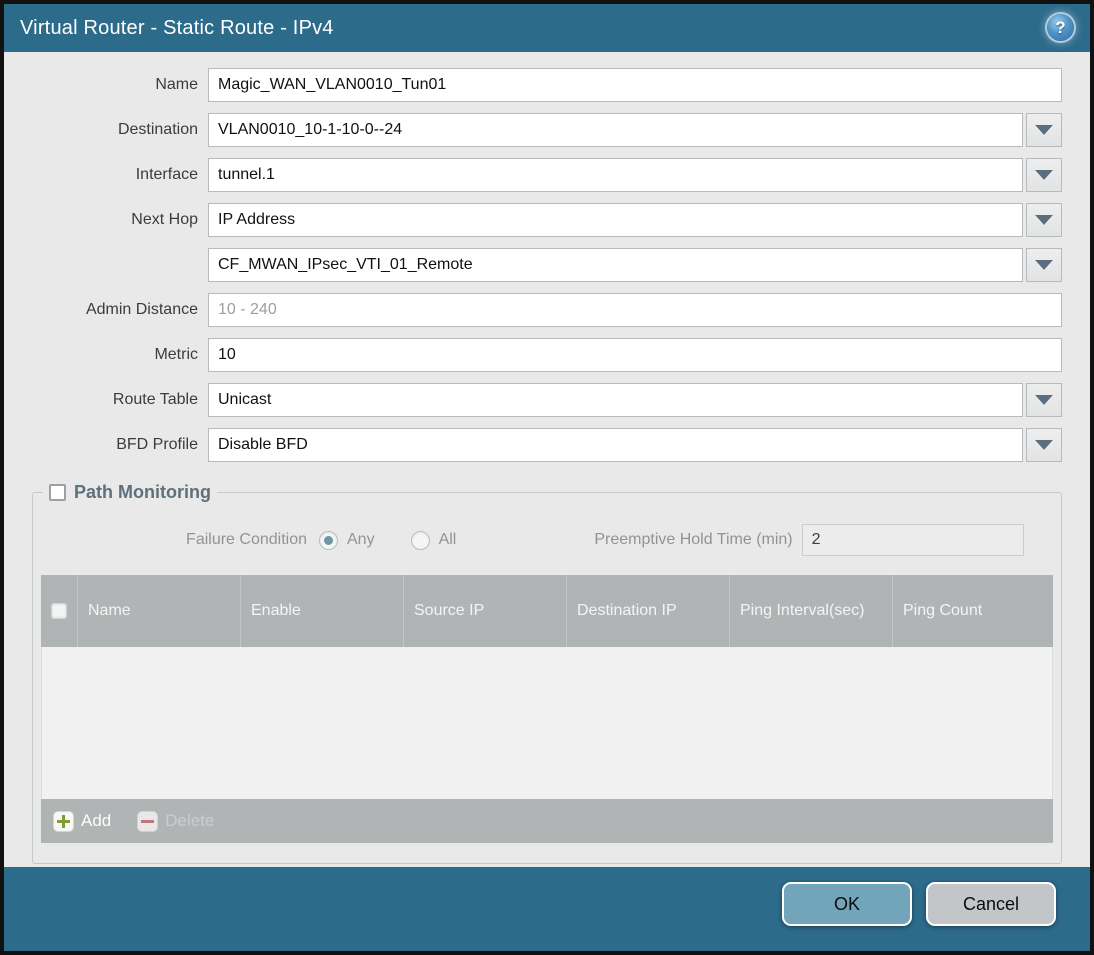 This screenshot has height=955, width=1094. I want to click on header-checkbox-cell, so click(59, 611).